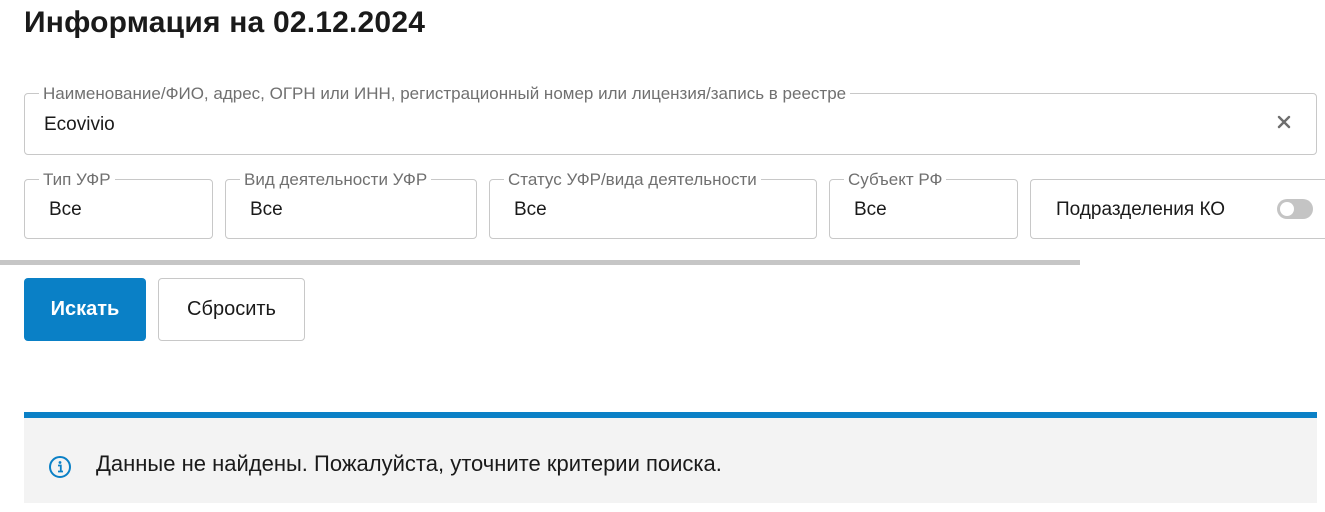 The width and height of the screenshot is (1325, 512). I want to click on branches-toggle-field: Подразделения КО, so click(1177, 209).